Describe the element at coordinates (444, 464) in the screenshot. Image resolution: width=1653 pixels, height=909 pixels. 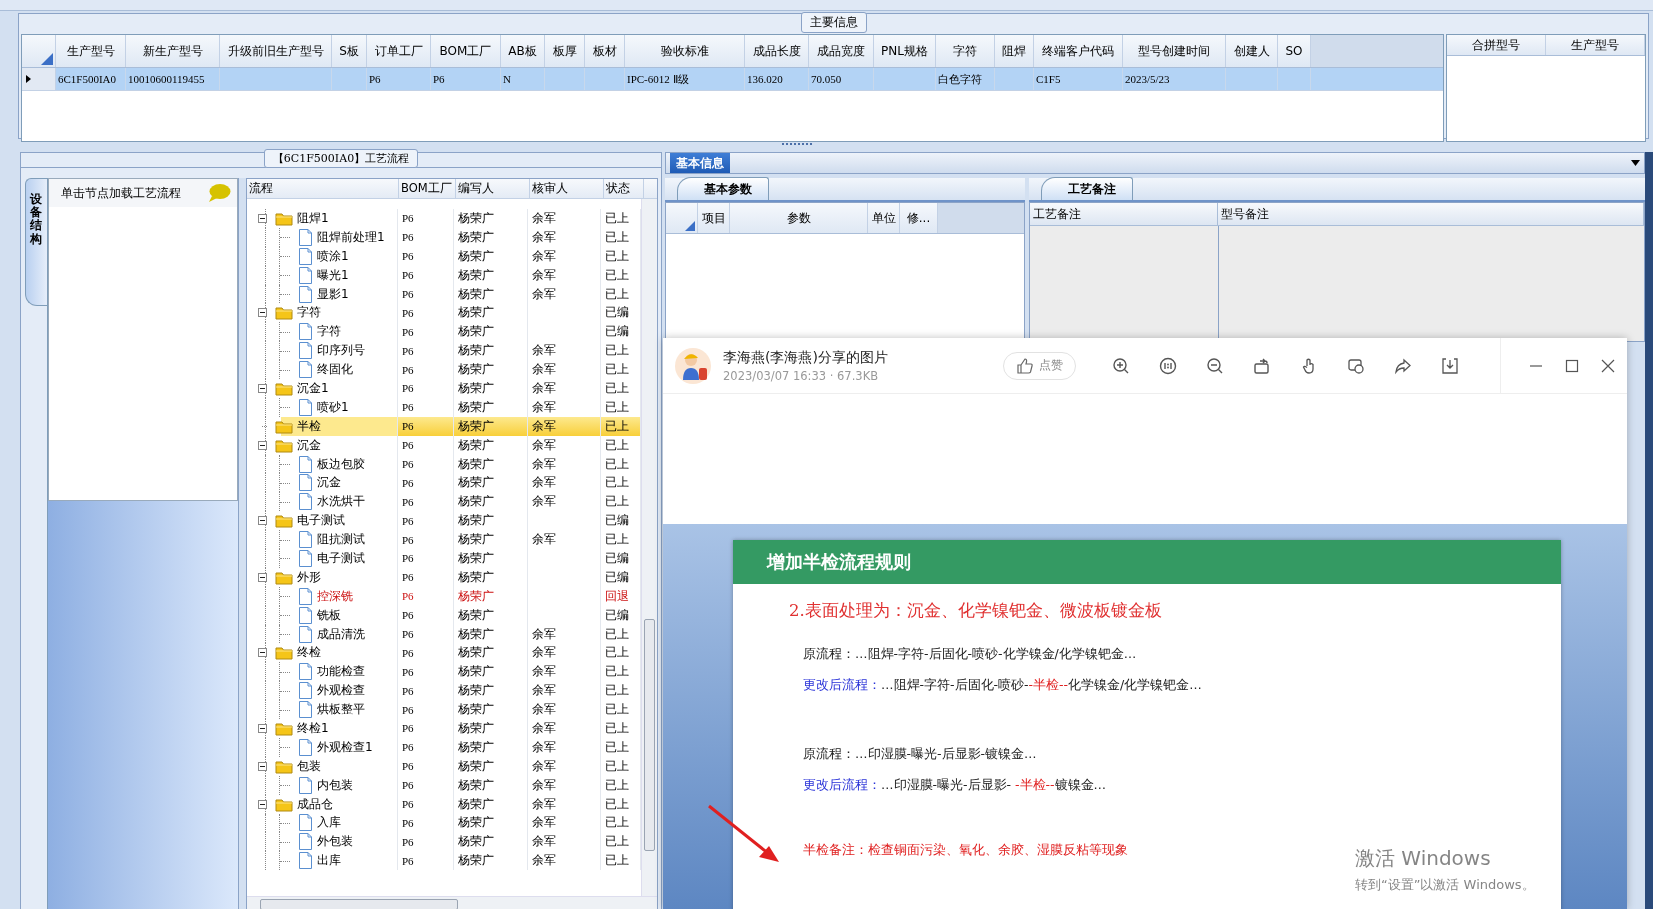
I see `tree-row: 板边包胶 P6 杨荣广 余军 已上` at that location.